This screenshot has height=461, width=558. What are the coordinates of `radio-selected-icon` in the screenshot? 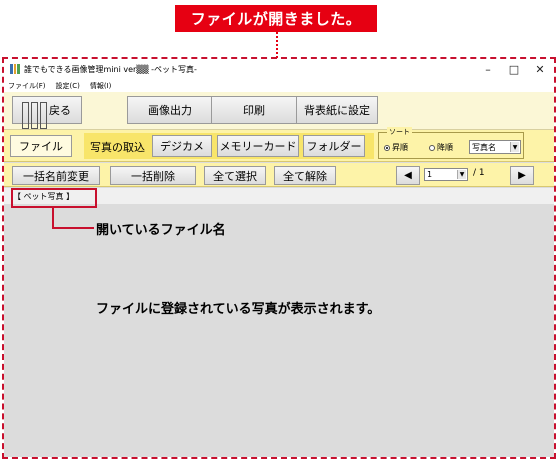 It's located at (387, 147).